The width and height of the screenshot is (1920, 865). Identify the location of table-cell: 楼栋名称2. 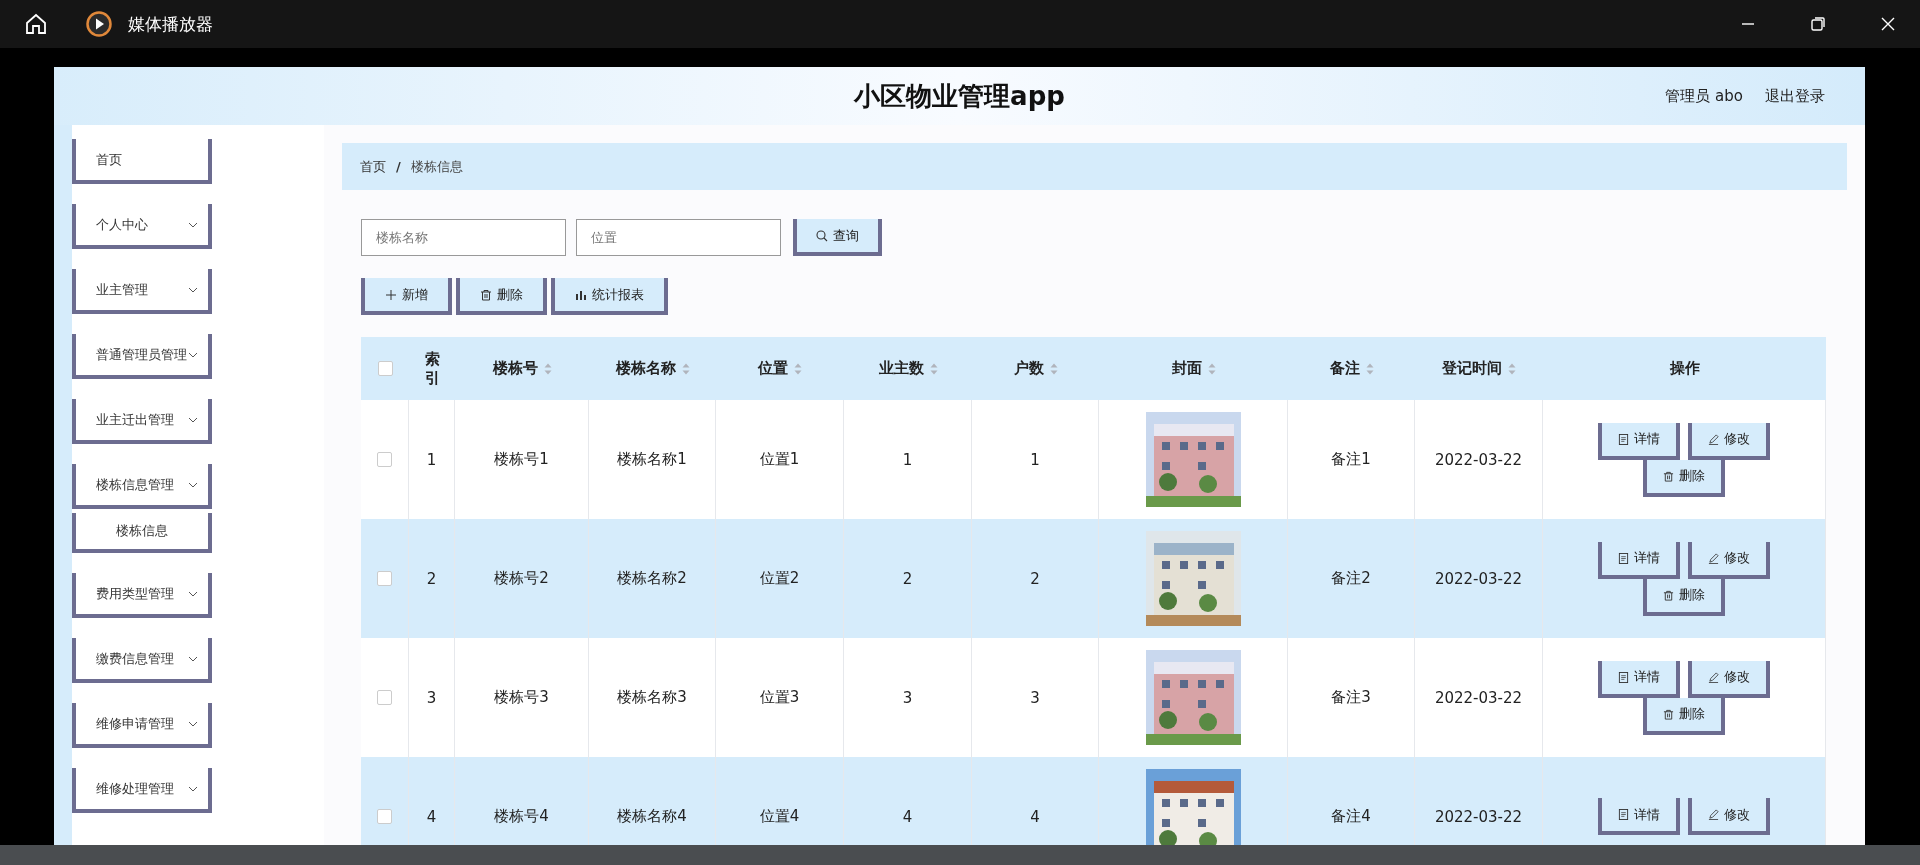
(652, 578).